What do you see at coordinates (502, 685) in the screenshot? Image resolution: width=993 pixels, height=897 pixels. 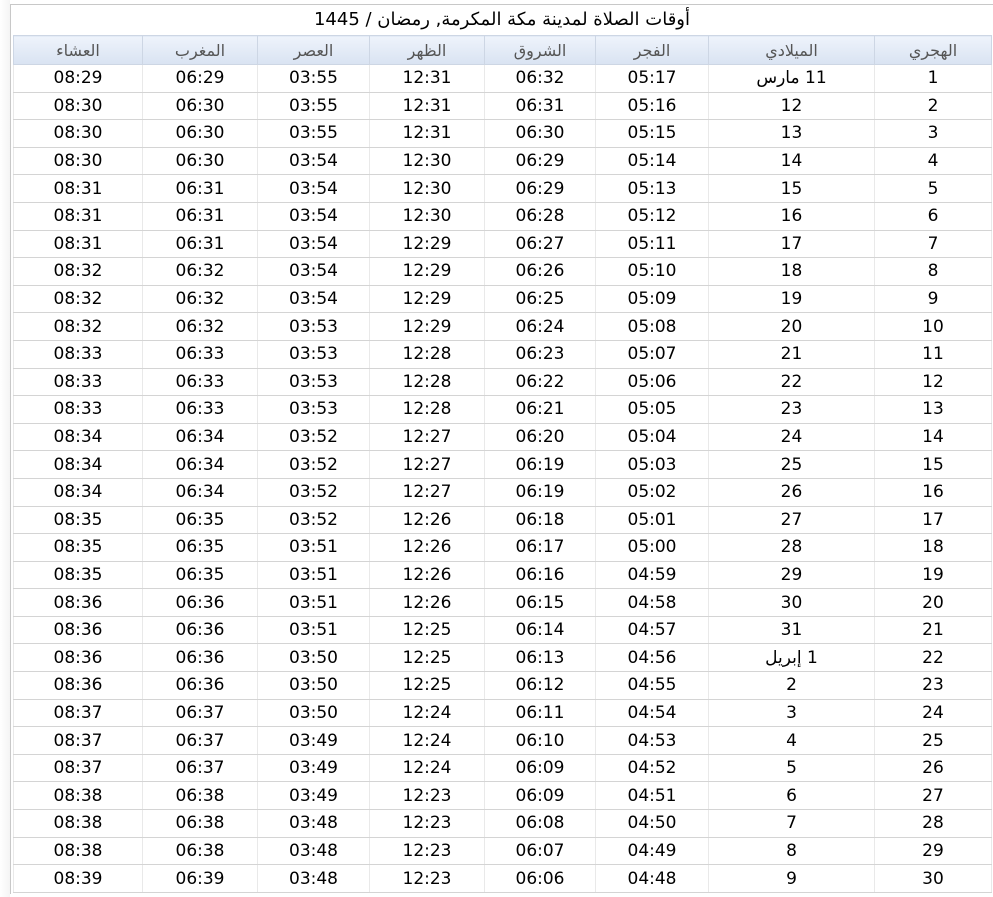 I see `table-row: 23 2 04:55 06:12 12:25 03:50 06:36 08:36` at bounding box center [502, 685].